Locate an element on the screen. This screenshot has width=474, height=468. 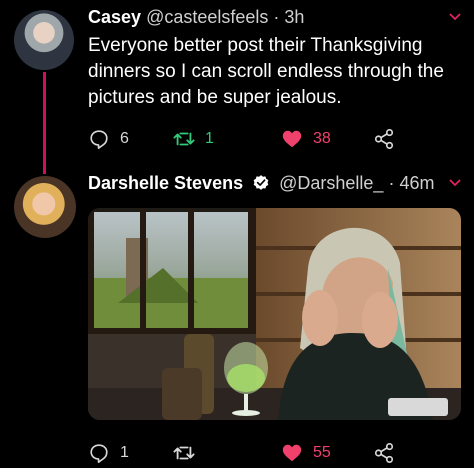
retweet-button: 1 is located at coordinates (193, 139).